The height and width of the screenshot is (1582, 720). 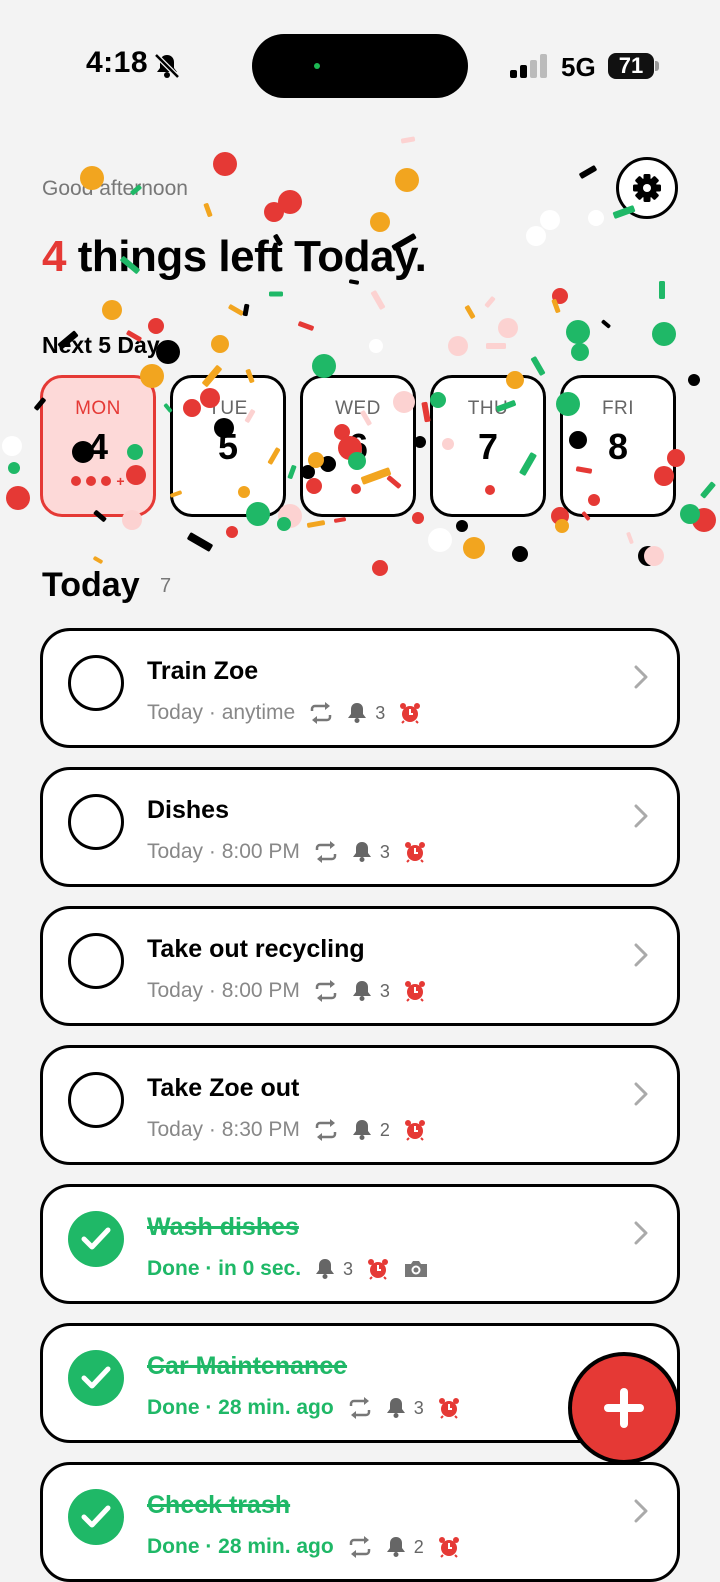 What do you see at coordinates (488, 408) in the screenshot?
I see `day-name: THU` at bounding box center [488, 408].